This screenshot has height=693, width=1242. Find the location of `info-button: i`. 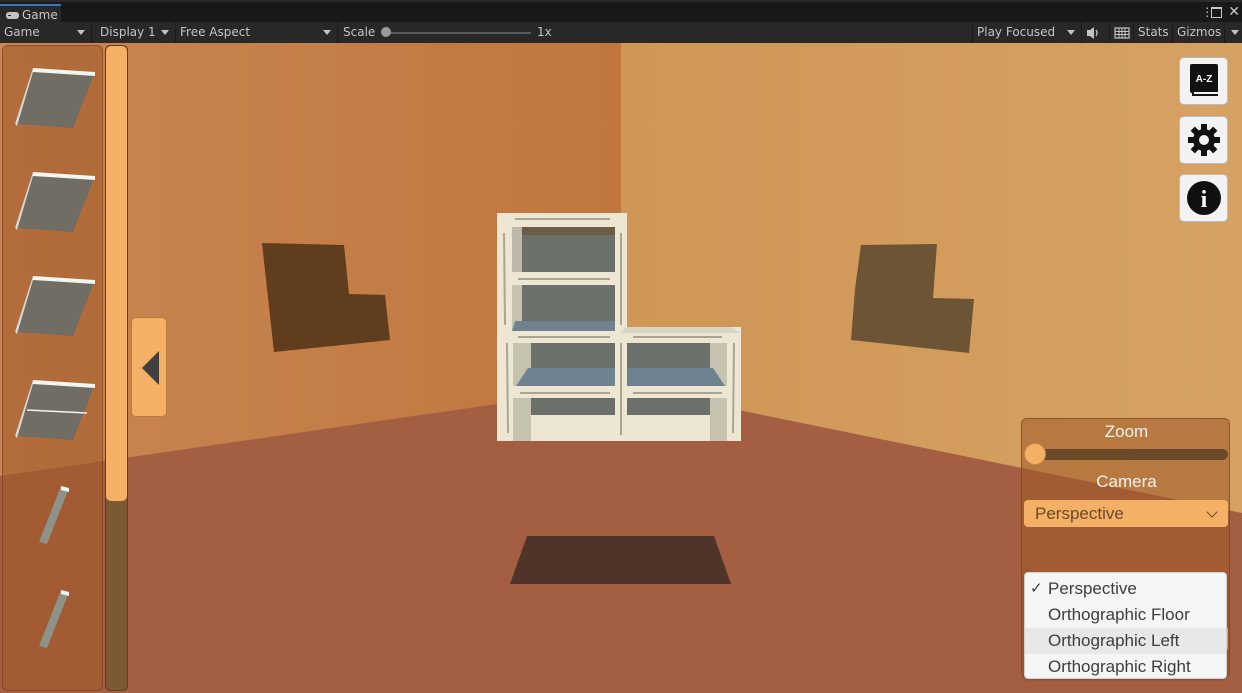

info-button: i is located at coordinates (1203, 198).